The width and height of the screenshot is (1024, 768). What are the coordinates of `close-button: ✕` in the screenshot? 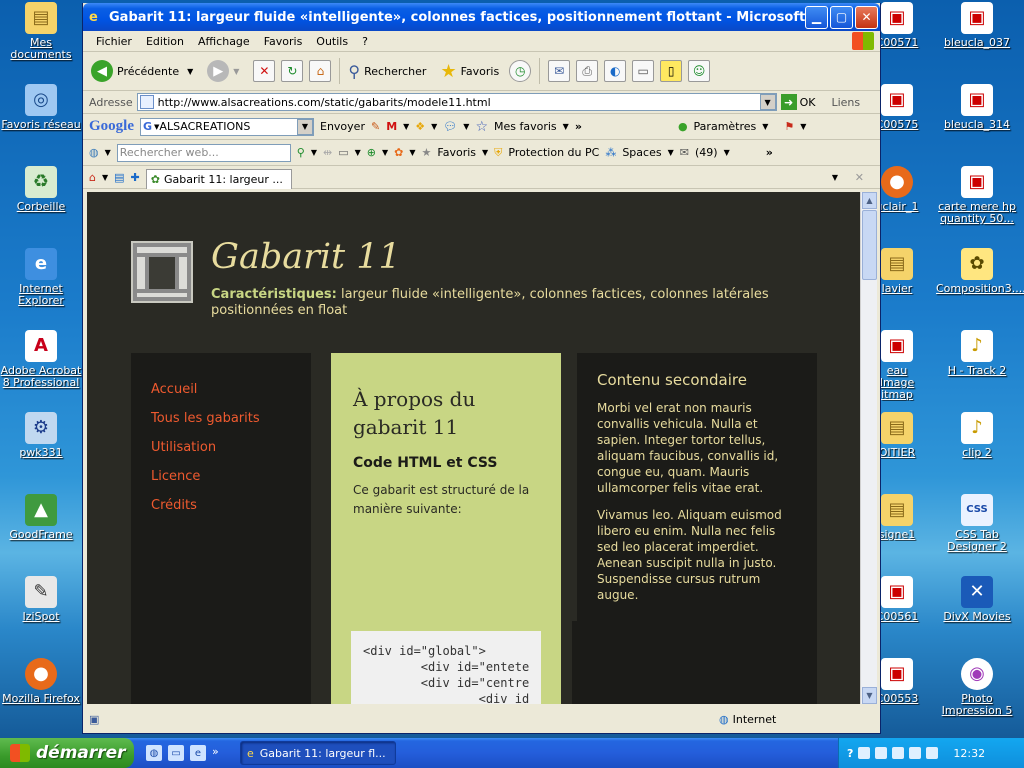 It's located at (866, 17).